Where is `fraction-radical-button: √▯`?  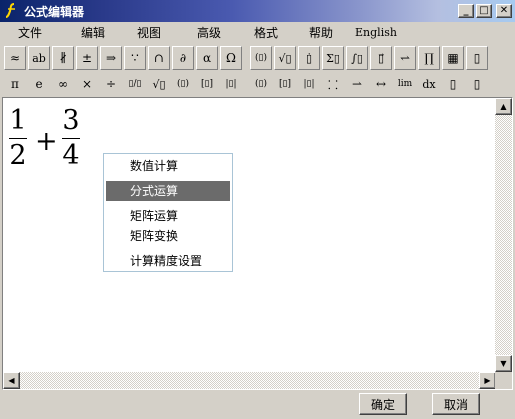
fraction-radical-button: √▯ is located at coordinates (285, 58).